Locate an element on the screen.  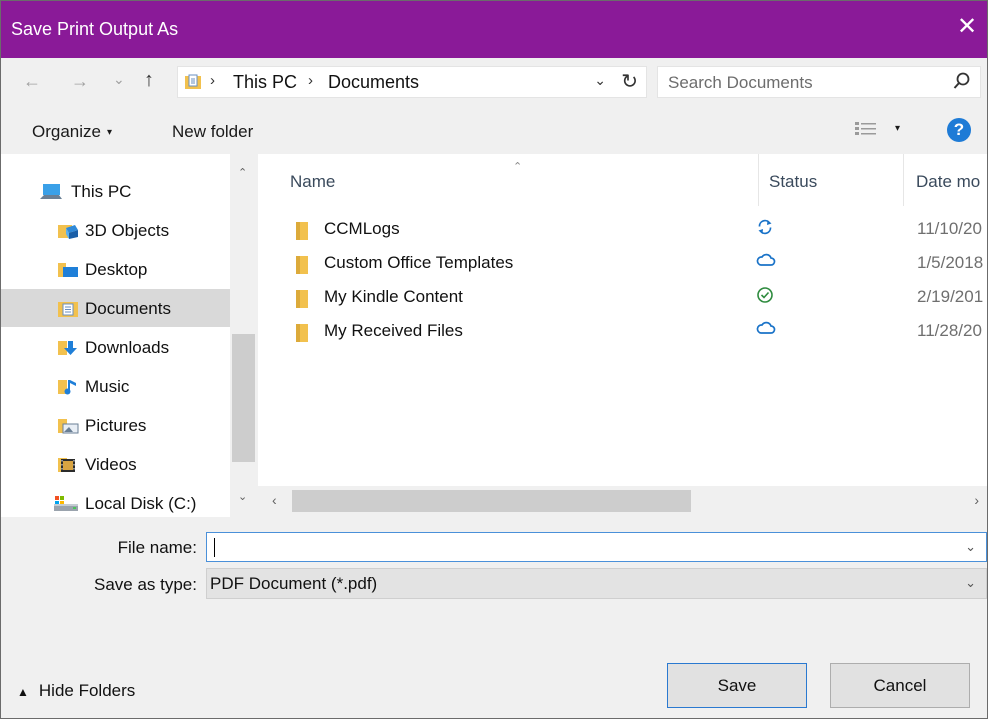
save-as-type-value: PDF Document (*.pdf) is located at coordinates (294, 583).